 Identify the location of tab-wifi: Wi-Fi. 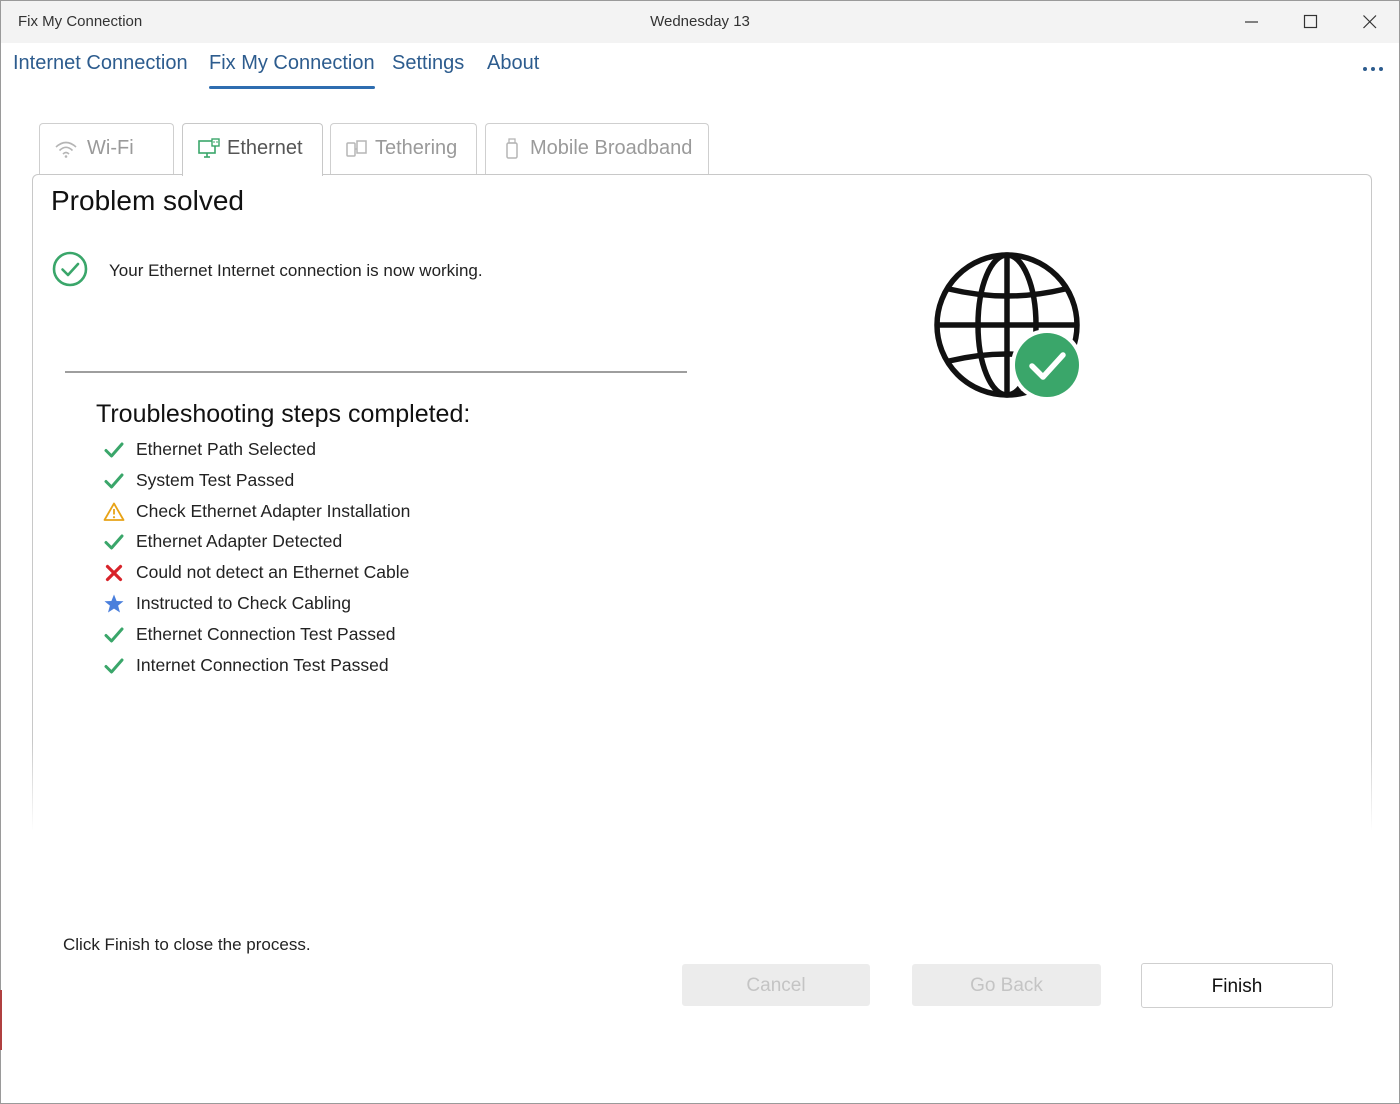
(106, 149).